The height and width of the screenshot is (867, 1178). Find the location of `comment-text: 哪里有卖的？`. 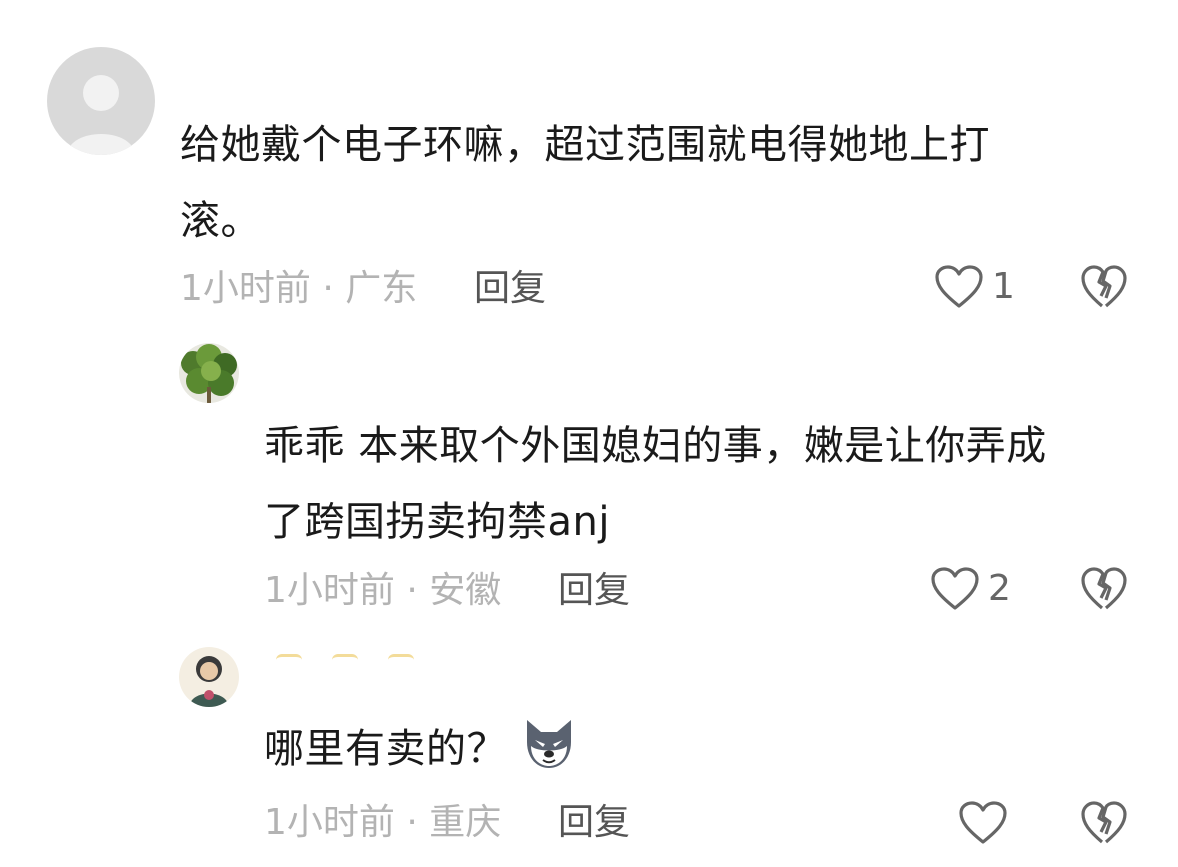

comment-text: 哪里有卖的？ is located at coordinates (704, 749).